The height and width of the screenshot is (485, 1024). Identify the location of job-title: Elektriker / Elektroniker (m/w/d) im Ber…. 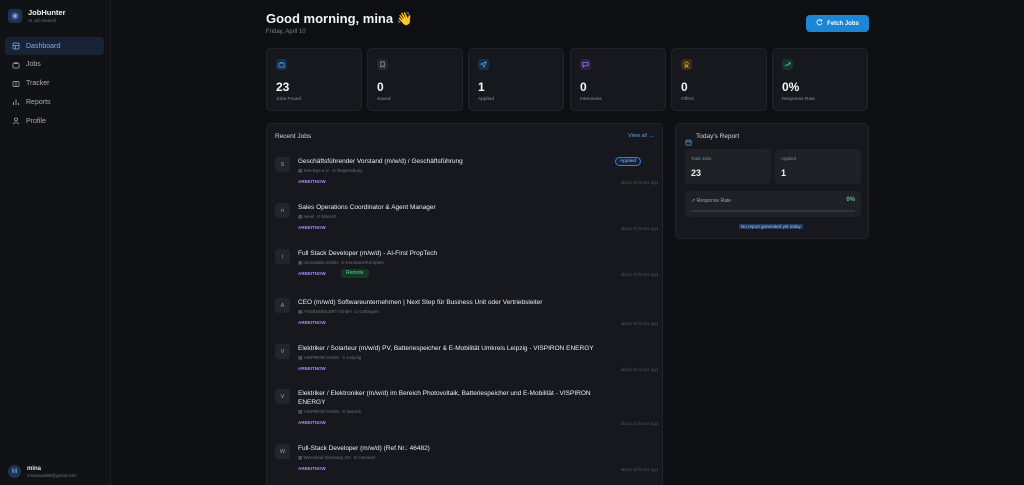
(453, 398).